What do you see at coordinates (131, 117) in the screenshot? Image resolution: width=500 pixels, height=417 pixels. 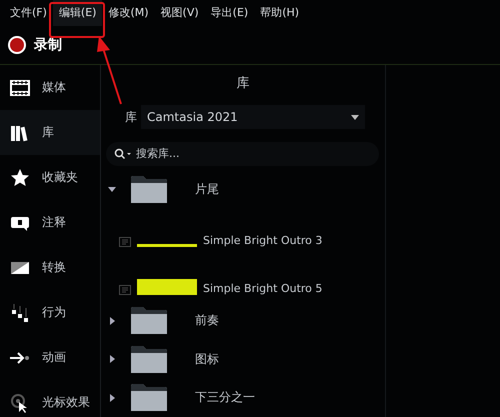 I see `select-label: 库` at bounding box center [131, 117].